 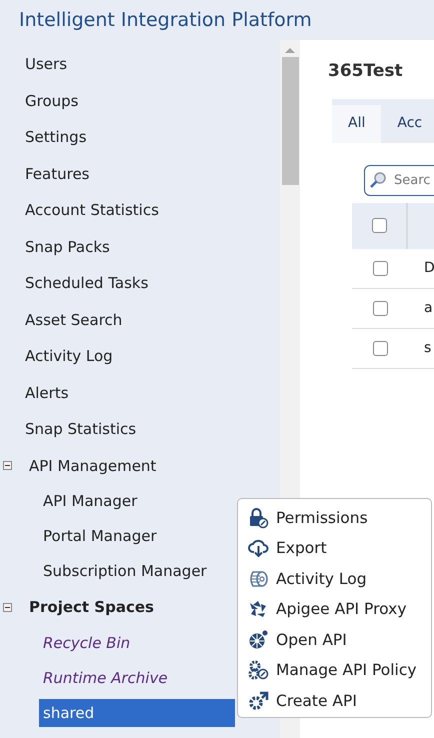 I want to click on tree-item: Project Spaces, so click(x=91, y=607).